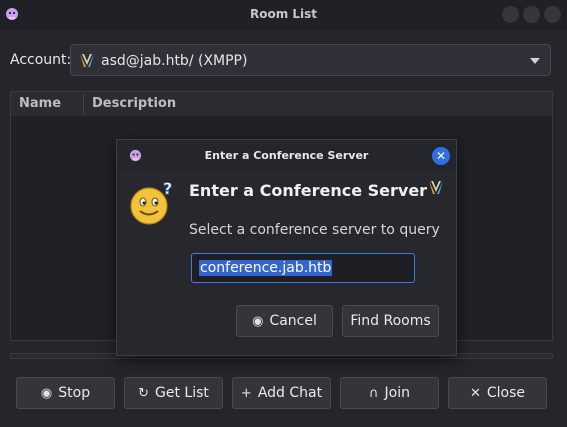 The image size is (567, 427). I want to click on list-header: Name Description, so click(281, 104).